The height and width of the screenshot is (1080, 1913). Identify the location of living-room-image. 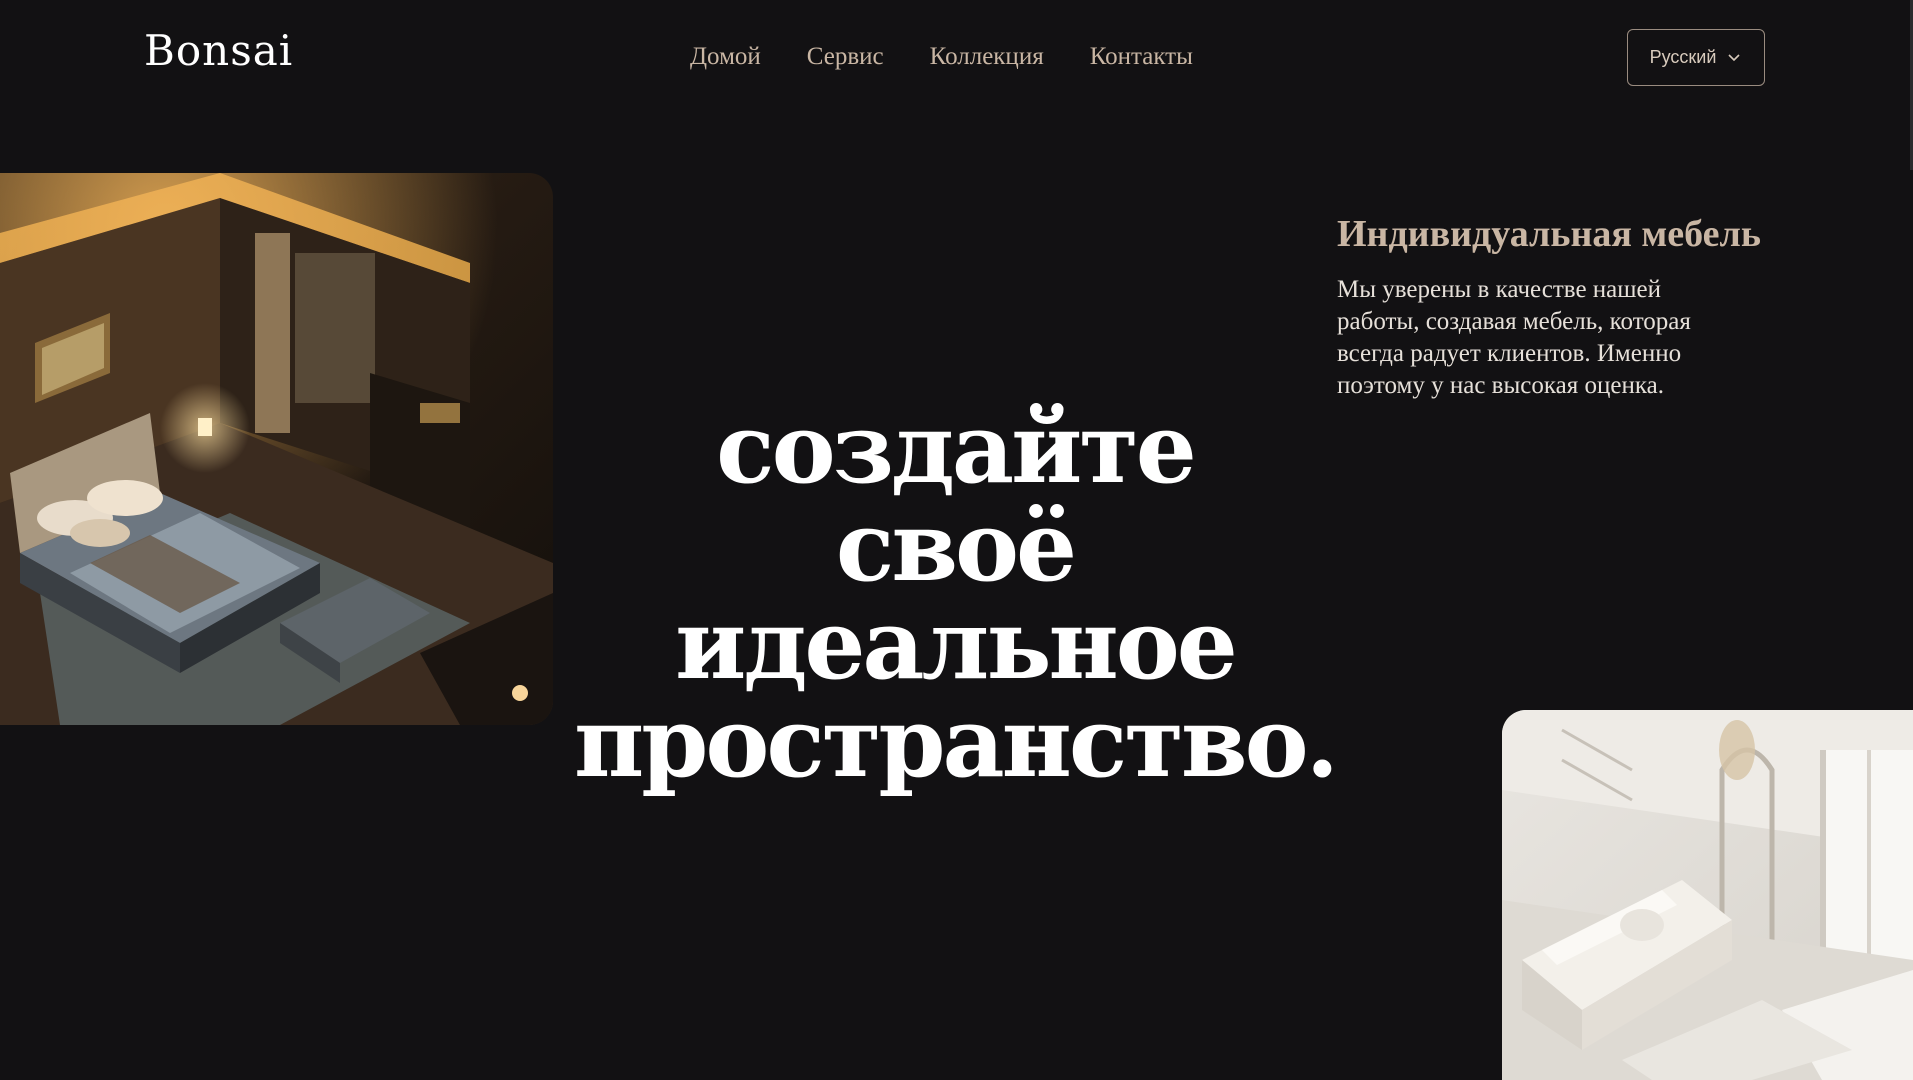
(1707, 895).